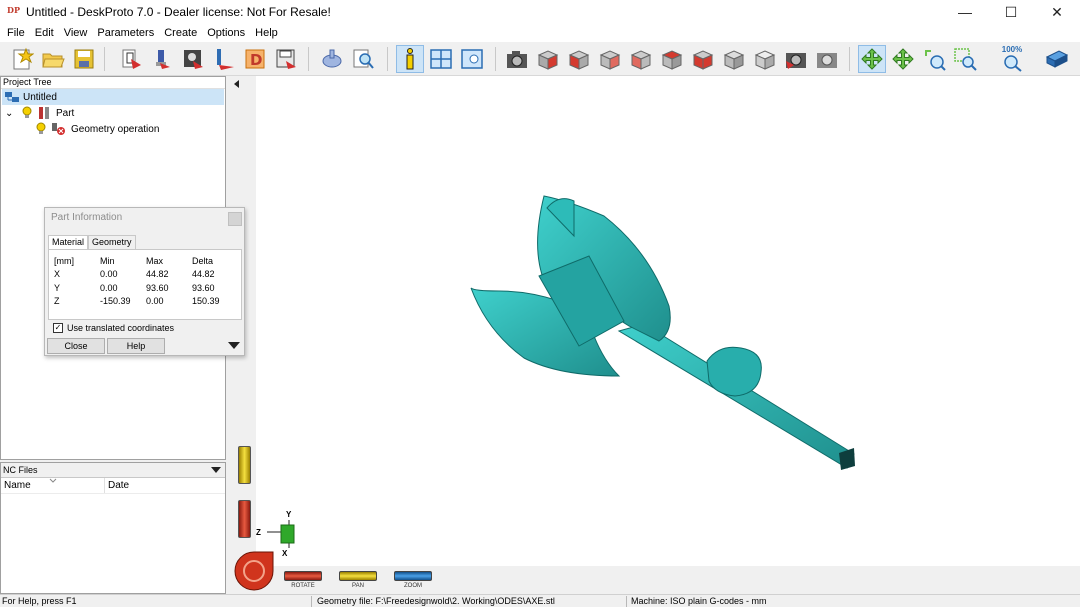  I want to click on view-cube-7-icon, so click(734, 60).